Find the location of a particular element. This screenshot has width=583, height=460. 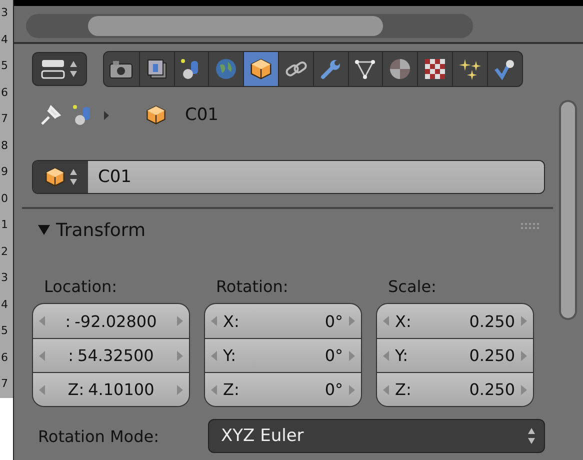

scrollbar-track is located at coordinates (249, 26).